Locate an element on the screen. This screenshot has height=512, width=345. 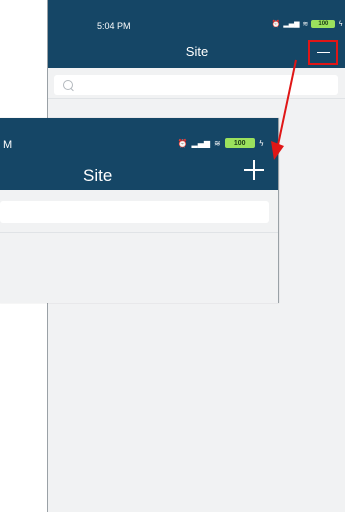
collapse-button is located at coordinates (323, 52).